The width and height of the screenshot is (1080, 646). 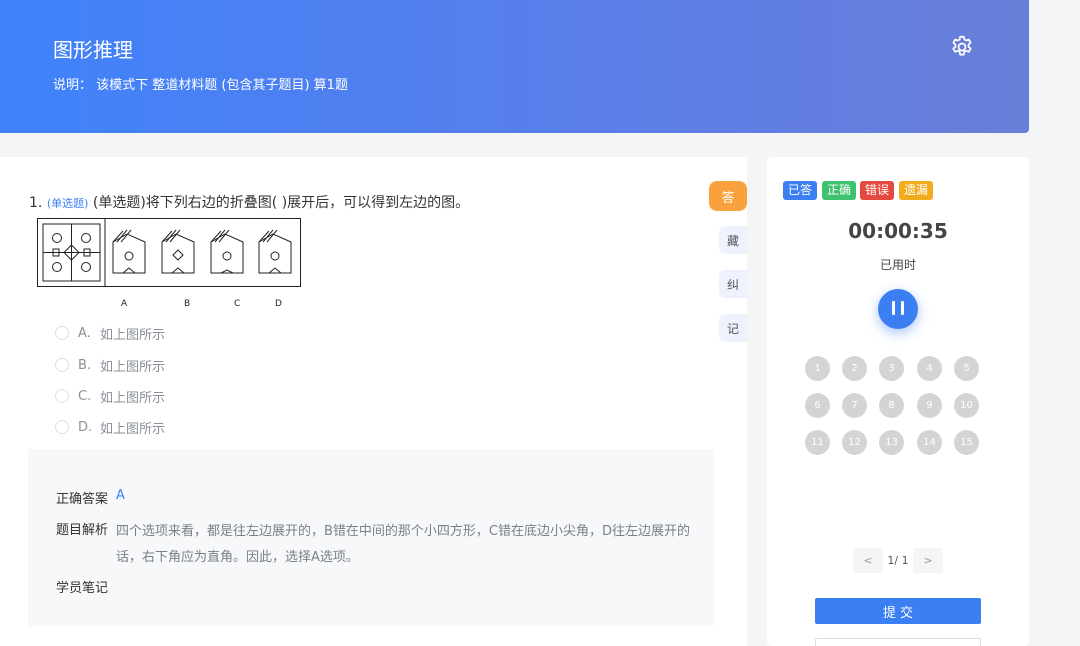 What do you see at coordinates (817, 368) in the screenshot?
I see `question-number-item: 1` at bounding box center [817, 368].